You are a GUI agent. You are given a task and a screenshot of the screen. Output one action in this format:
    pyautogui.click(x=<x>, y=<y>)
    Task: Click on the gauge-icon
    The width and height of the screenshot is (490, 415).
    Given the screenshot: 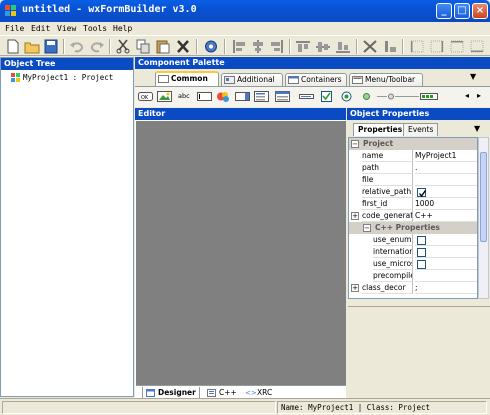 What is the action you would take?
    pyautogui.click(x=429, y=96)
    